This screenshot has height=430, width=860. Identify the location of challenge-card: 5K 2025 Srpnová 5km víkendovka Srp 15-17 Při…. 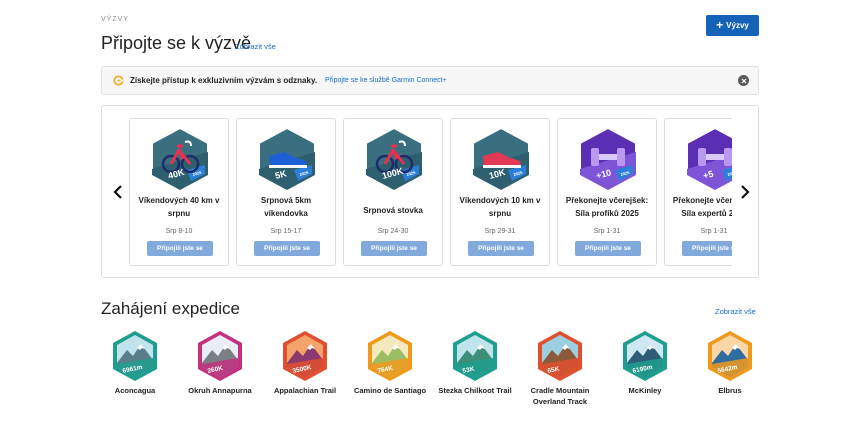
(286, 192).